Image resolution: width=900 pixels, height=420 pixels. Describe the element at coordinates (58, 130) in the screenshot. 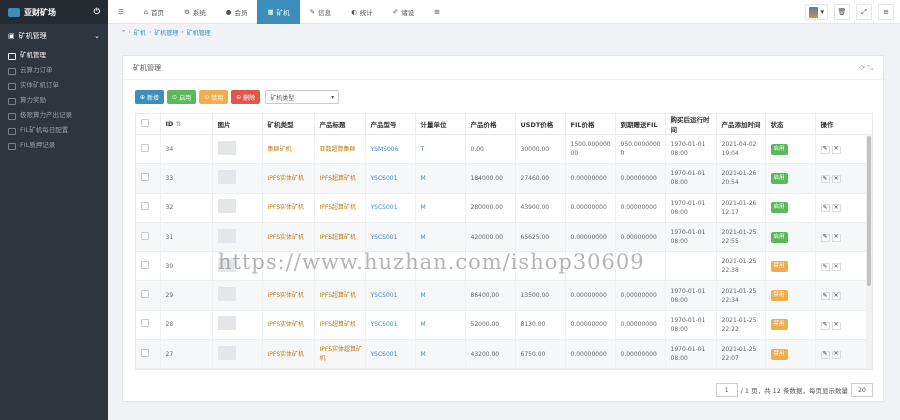

I see `sidebar-item-fil-daily-config: FIL矿机每日配置` at that location.